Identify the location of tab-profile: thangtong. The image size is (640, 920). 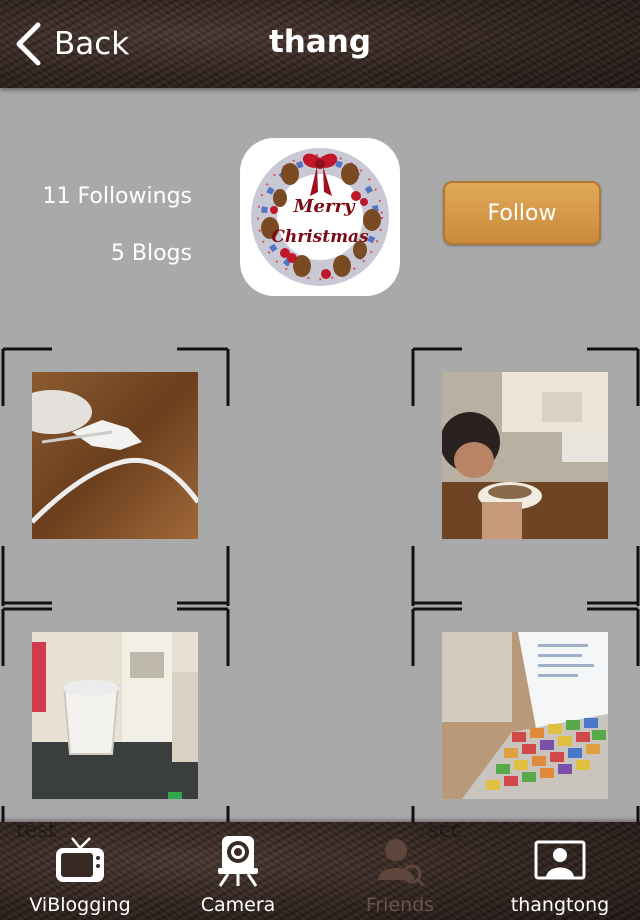
(560, 871).